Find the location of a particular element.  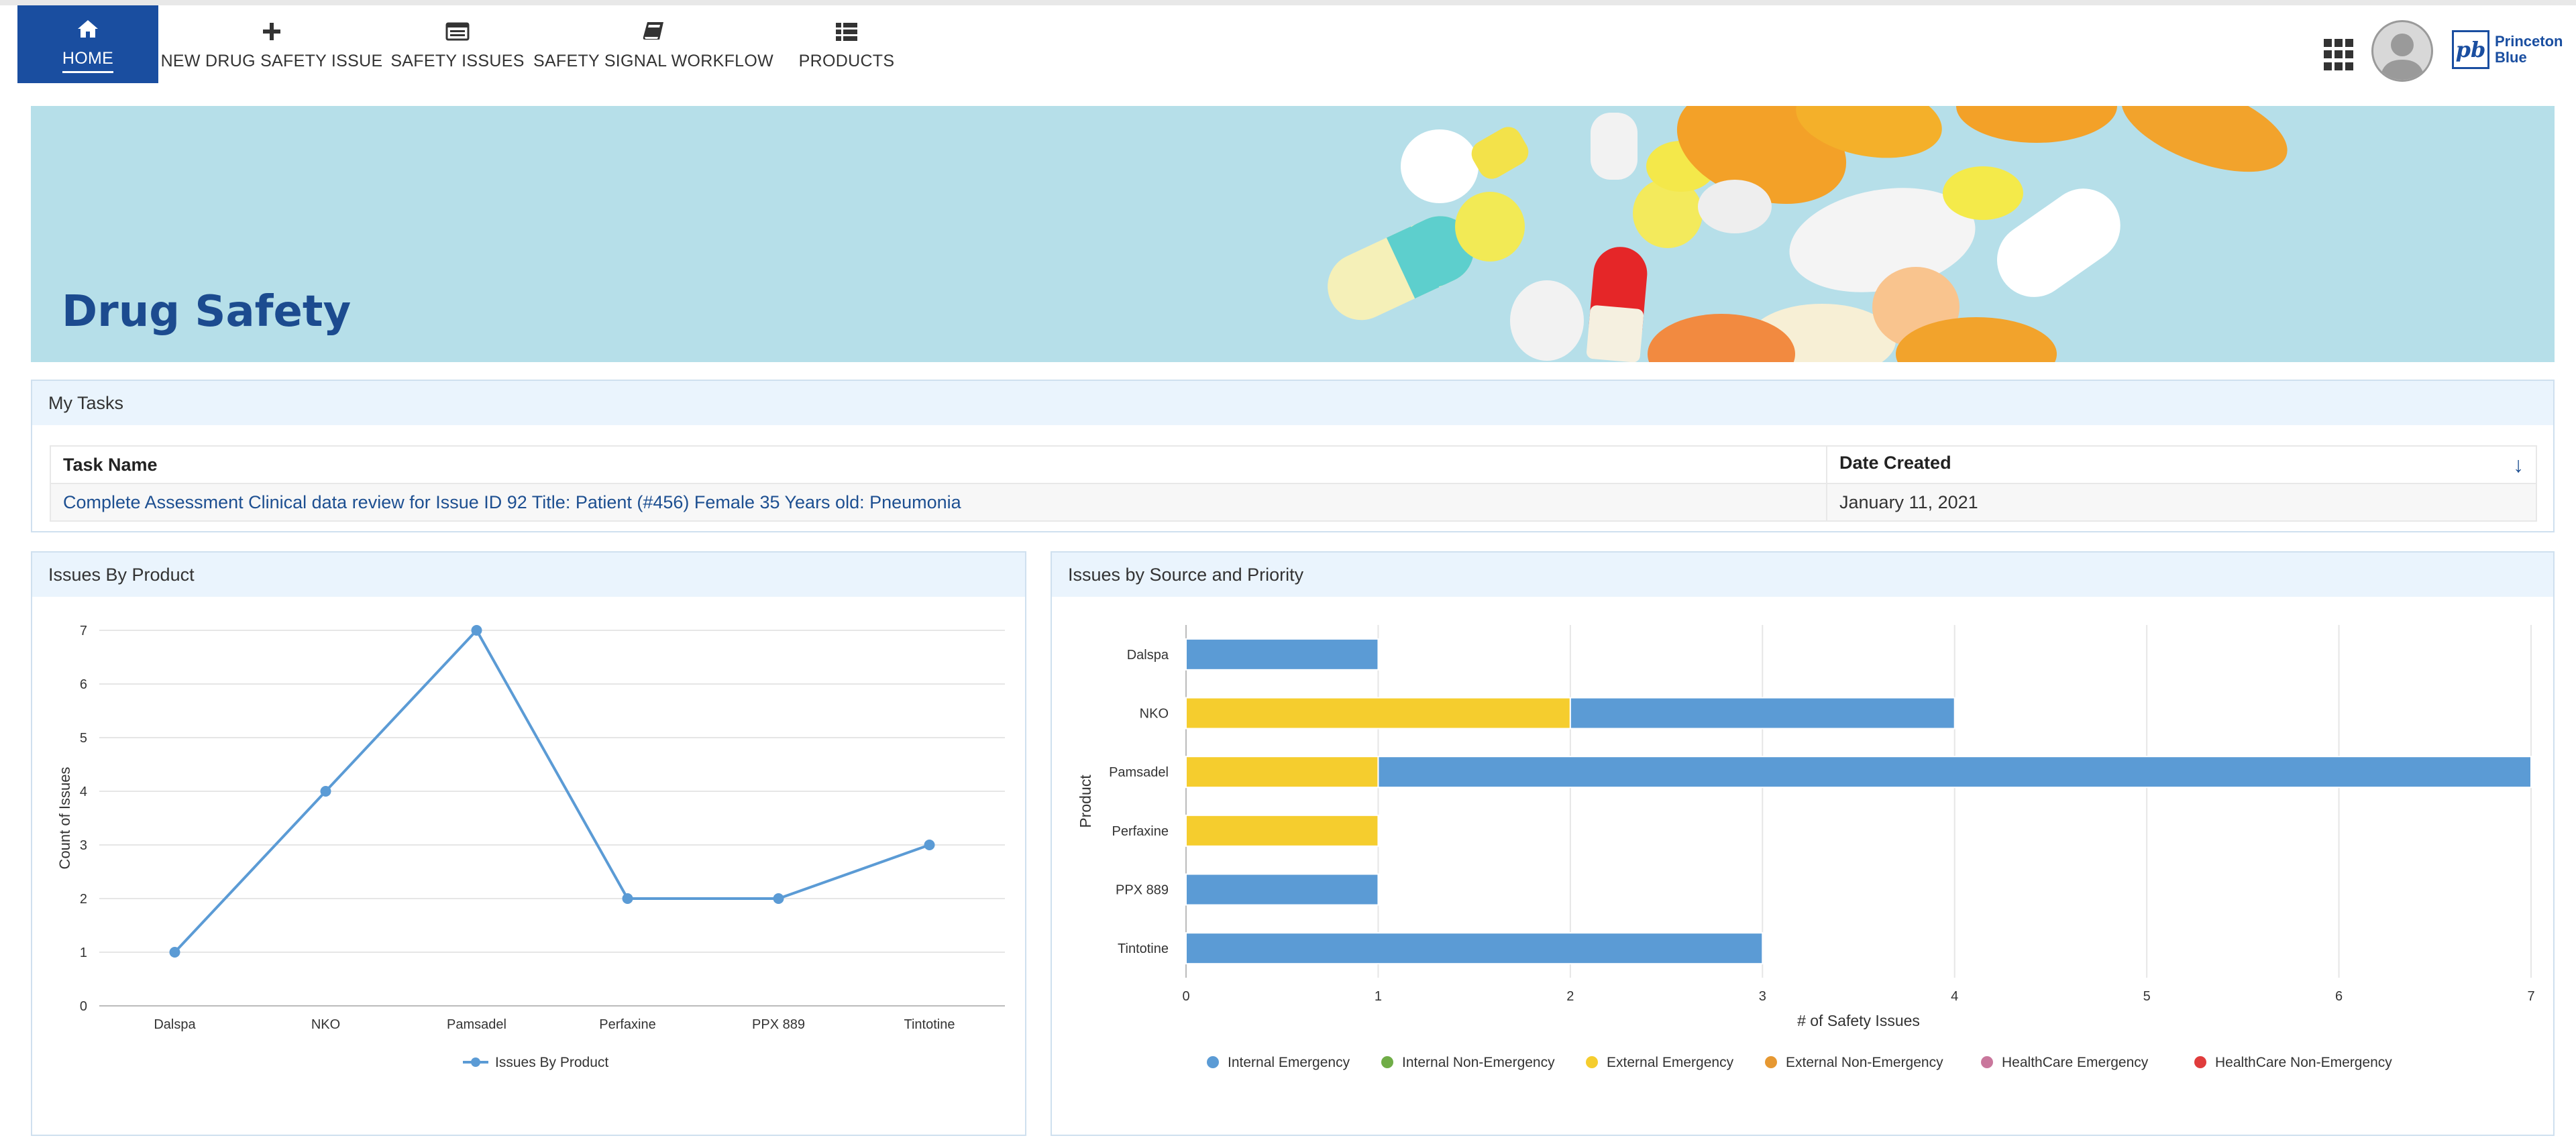

tasks-header-row: Task Name Date Created ↓ is located at coordinates (1293, 465).